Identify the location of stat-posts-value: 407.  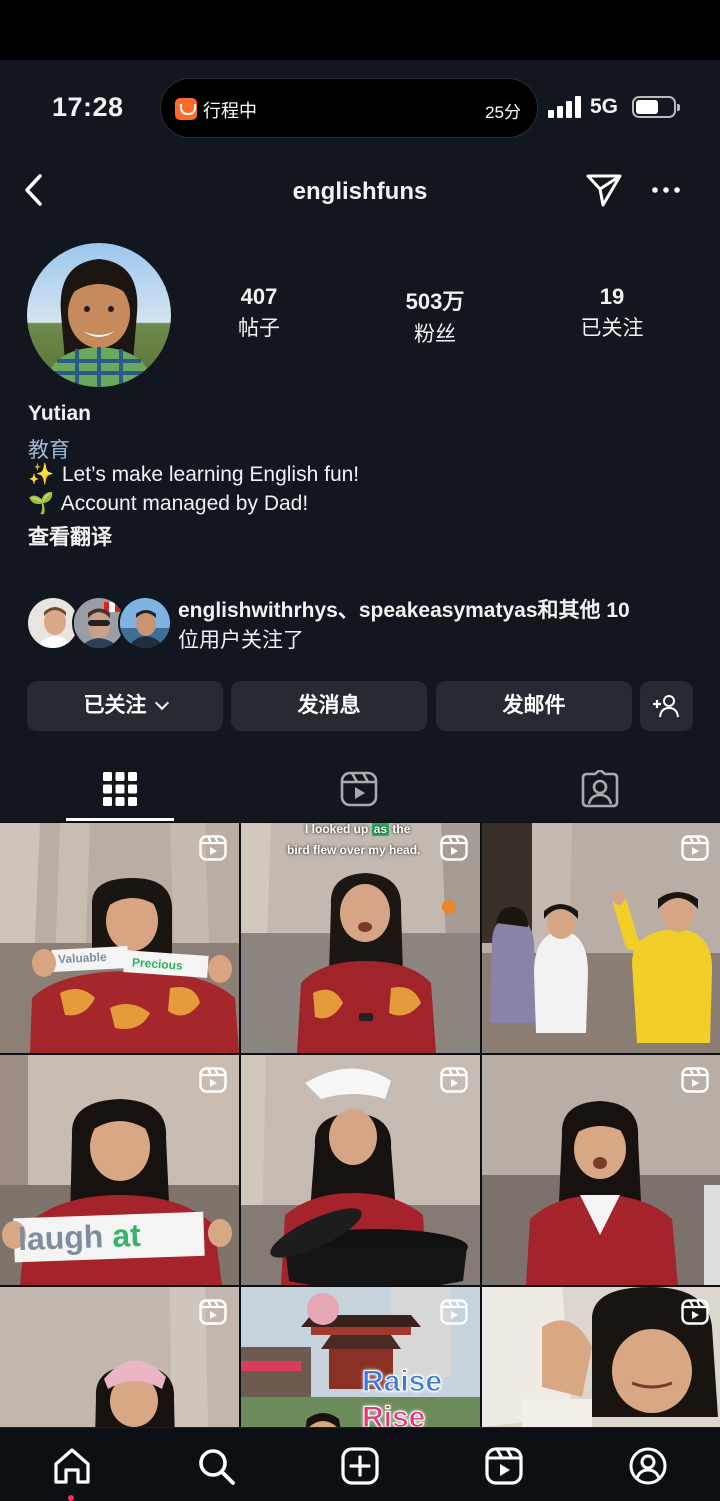
(259, 296).